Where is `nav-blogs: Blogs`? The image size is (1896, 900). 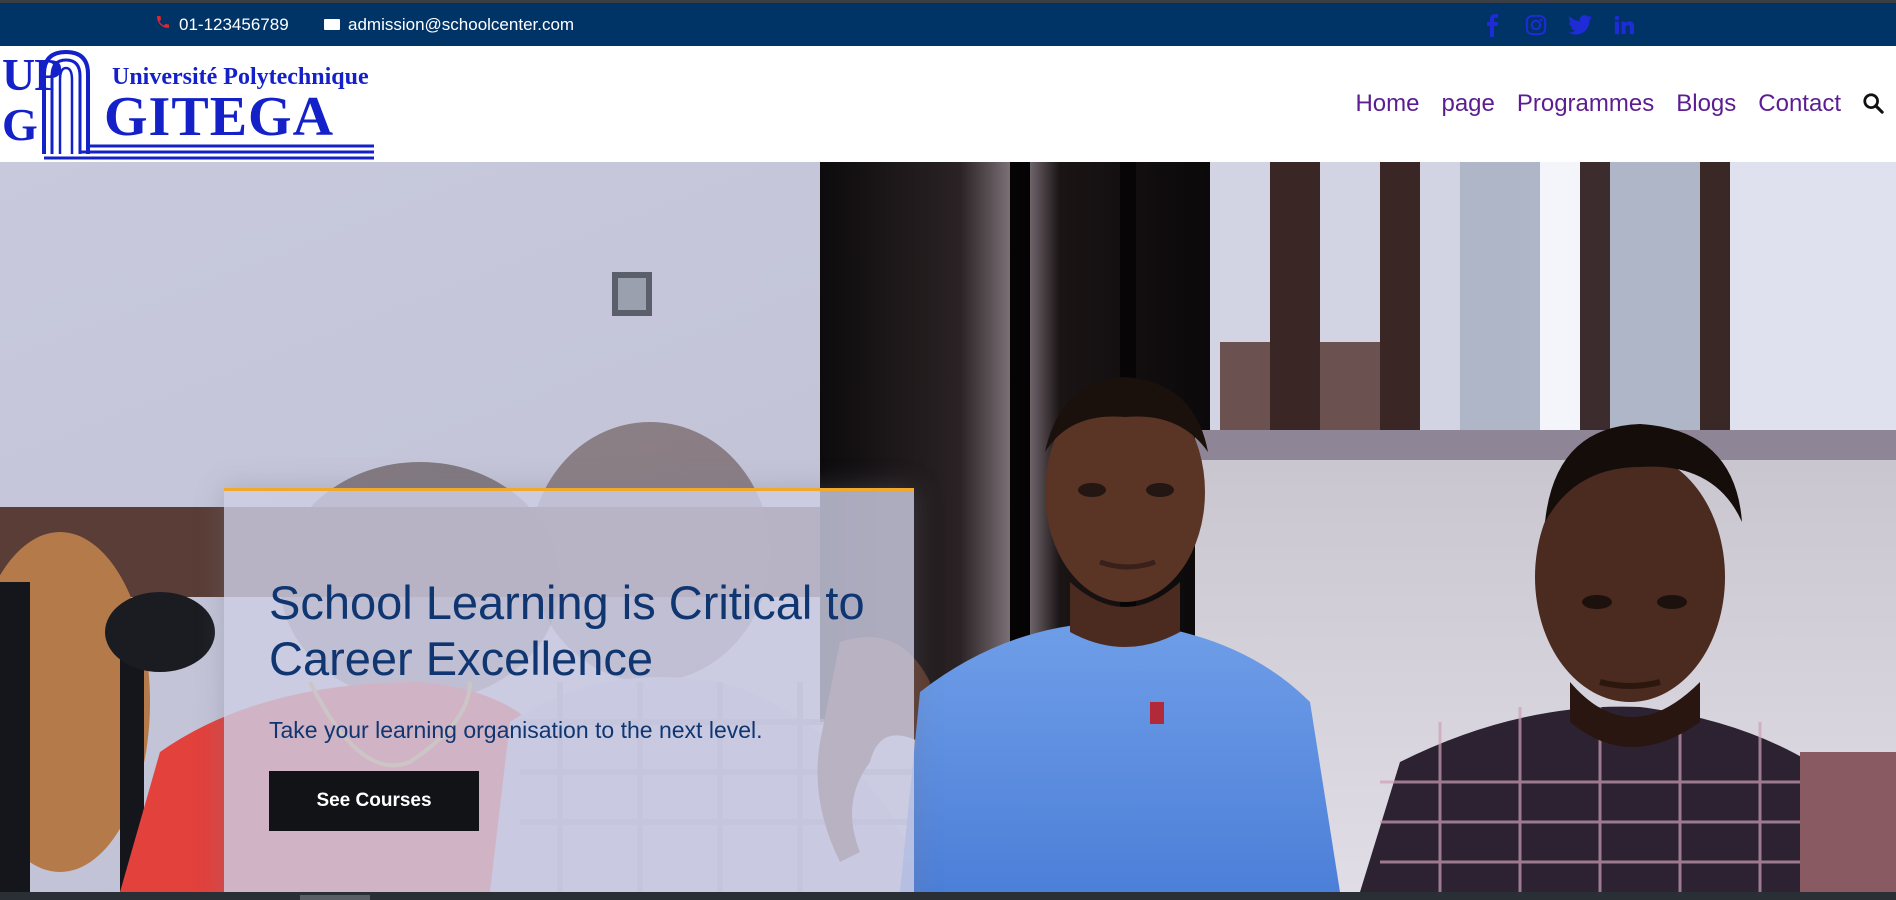
nav-blogs: Blogs is located at coordinates (1706, 104).